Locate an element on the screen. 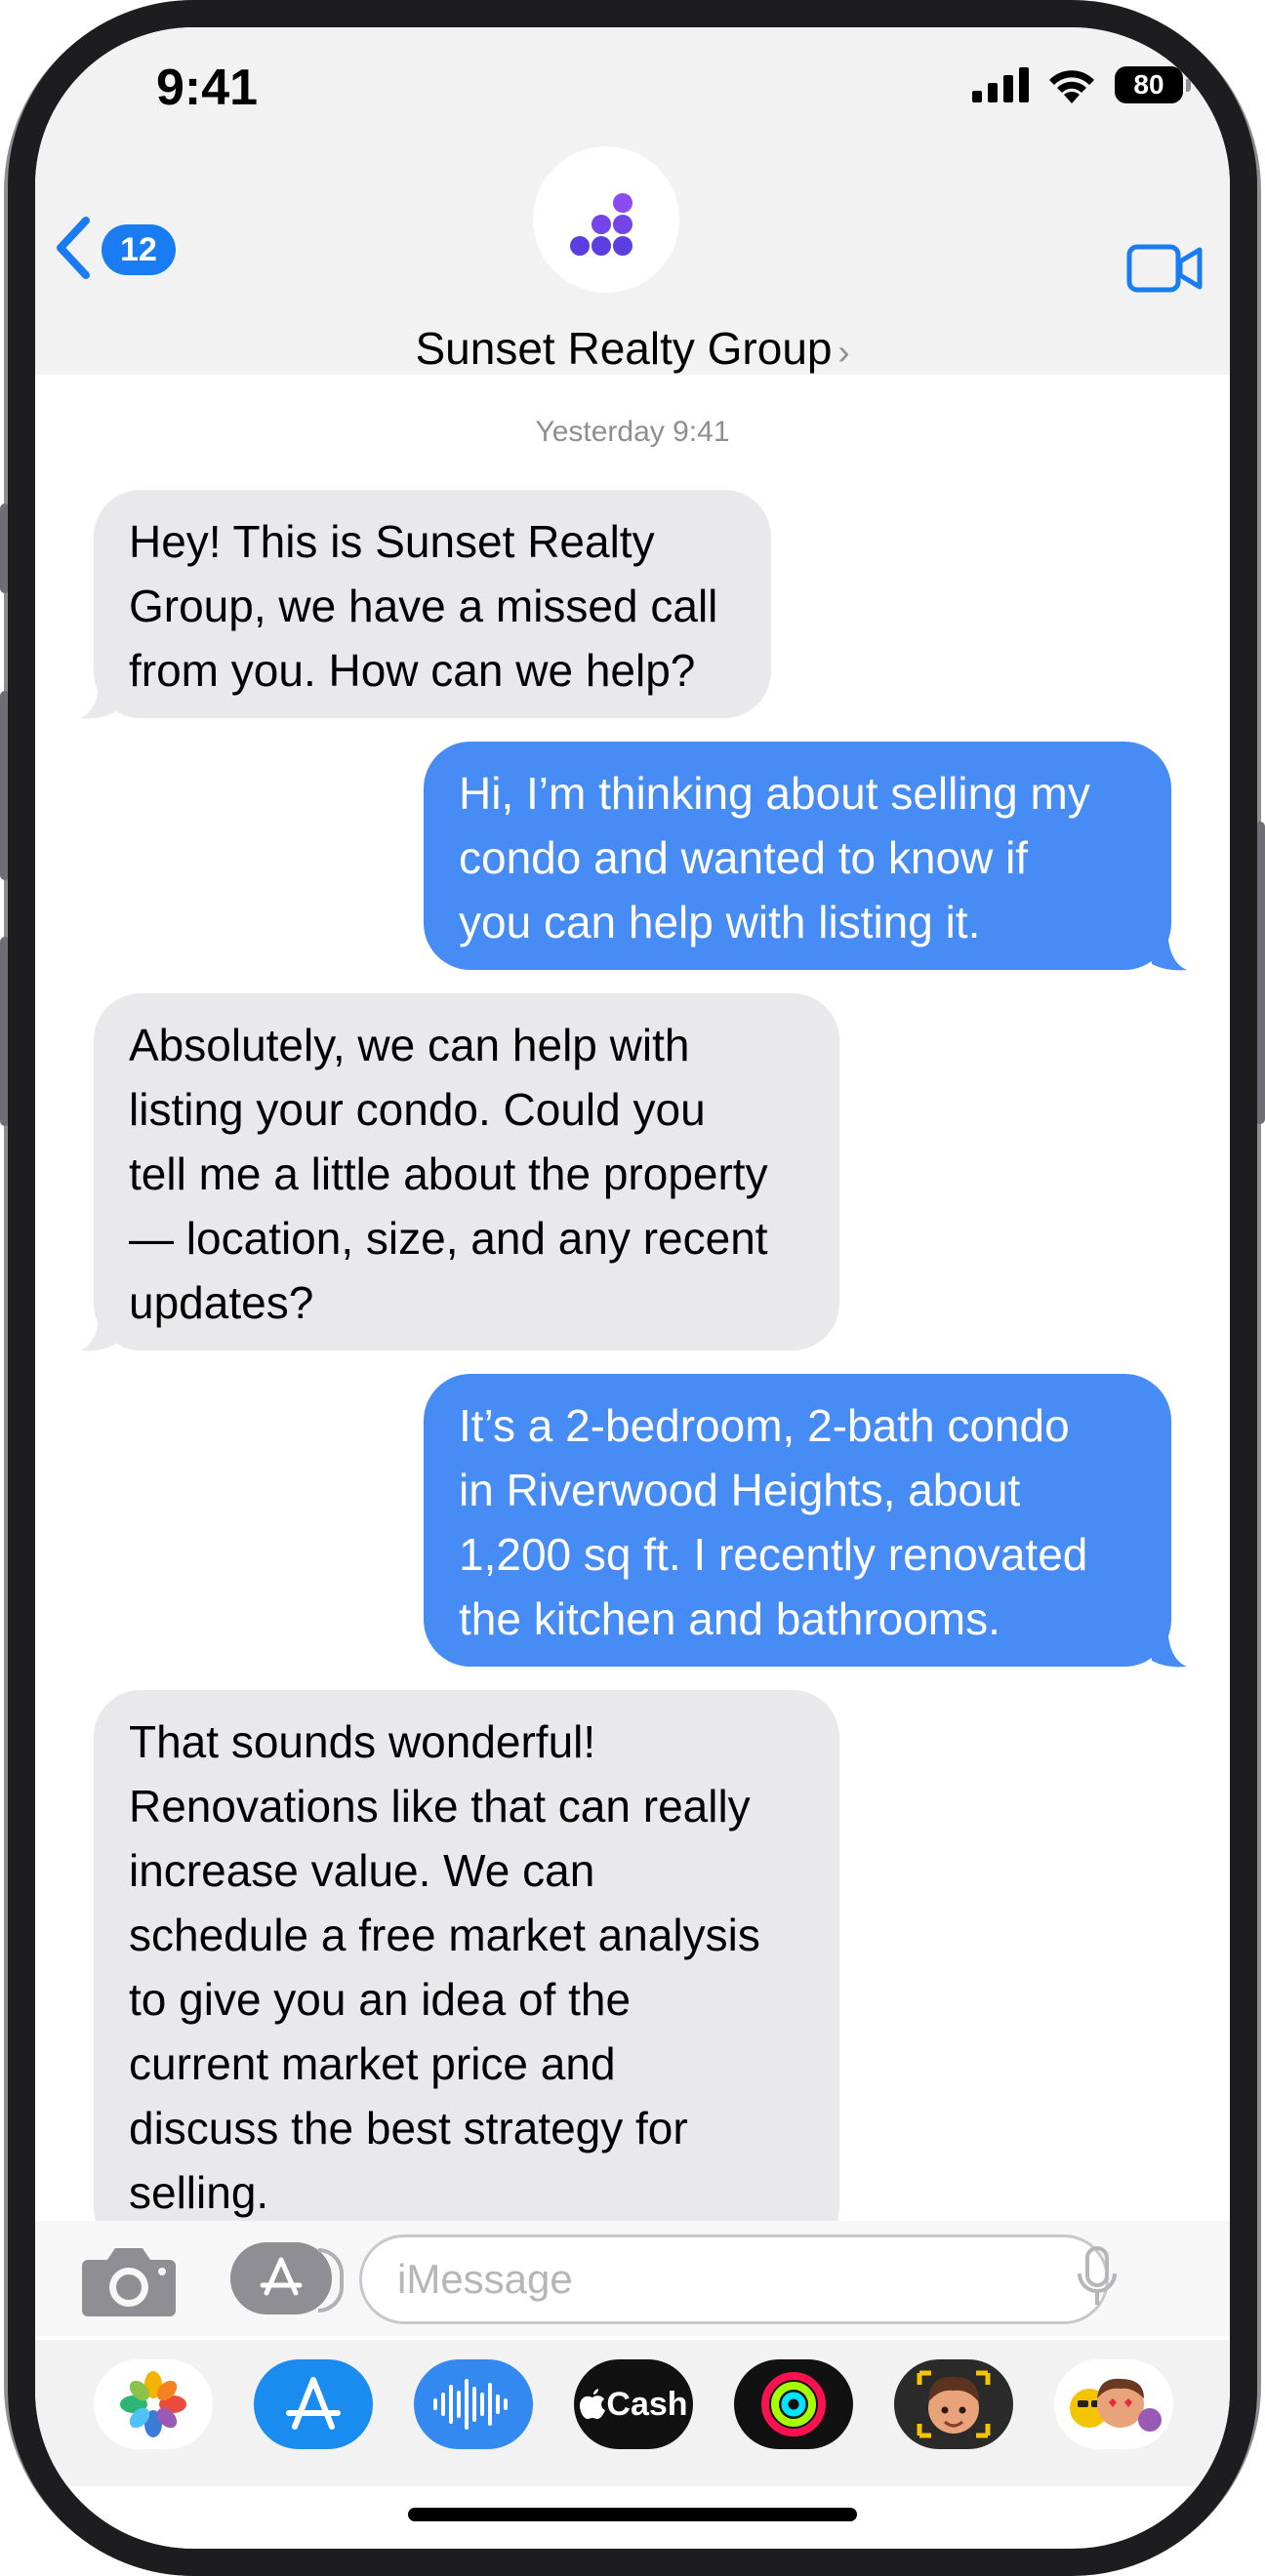  status-icons: 80 is located at coordinates (1081, 84).